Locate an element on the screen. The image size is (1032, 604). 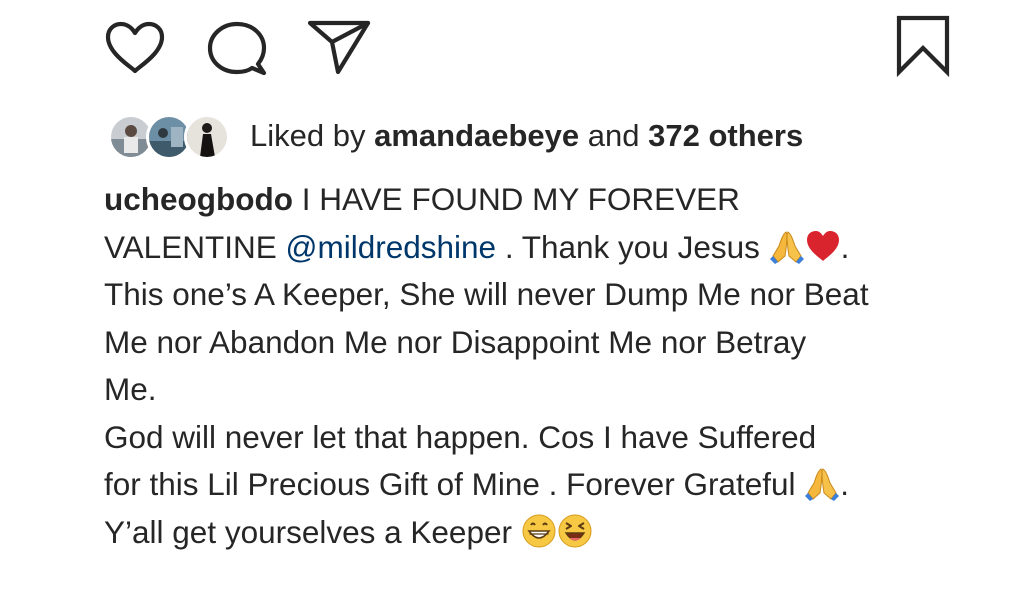
caption-line: Y’all get yourselves a Keeper is located at coordinates (544, 533).